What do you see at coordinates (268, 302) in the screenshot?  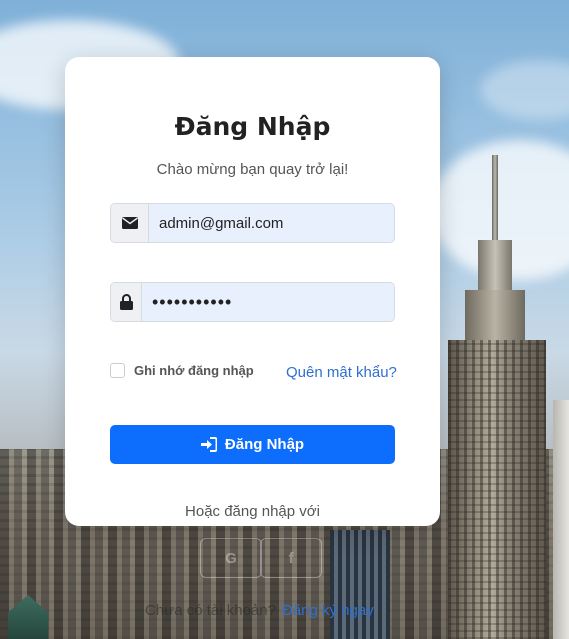 I see `password-input` at bounding box center [268, 302].